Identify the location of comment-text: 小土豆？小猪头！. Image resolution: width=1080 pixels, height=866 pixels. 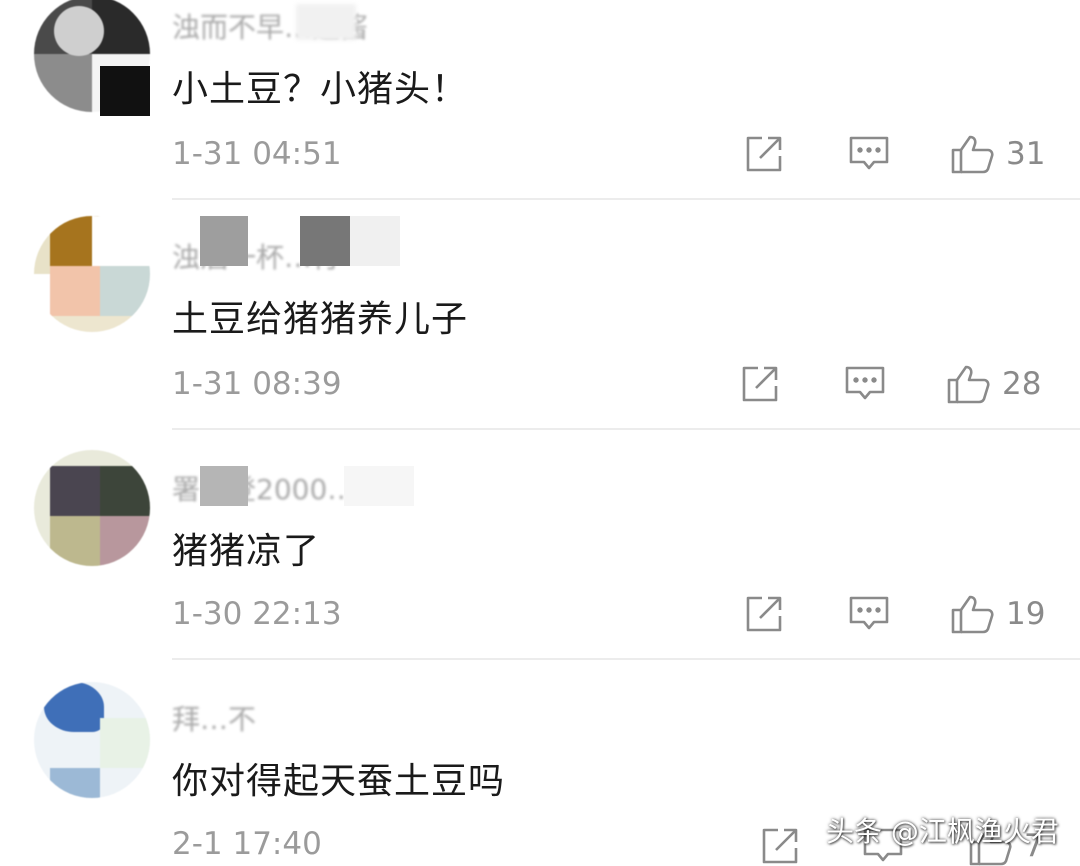
(320, 89).